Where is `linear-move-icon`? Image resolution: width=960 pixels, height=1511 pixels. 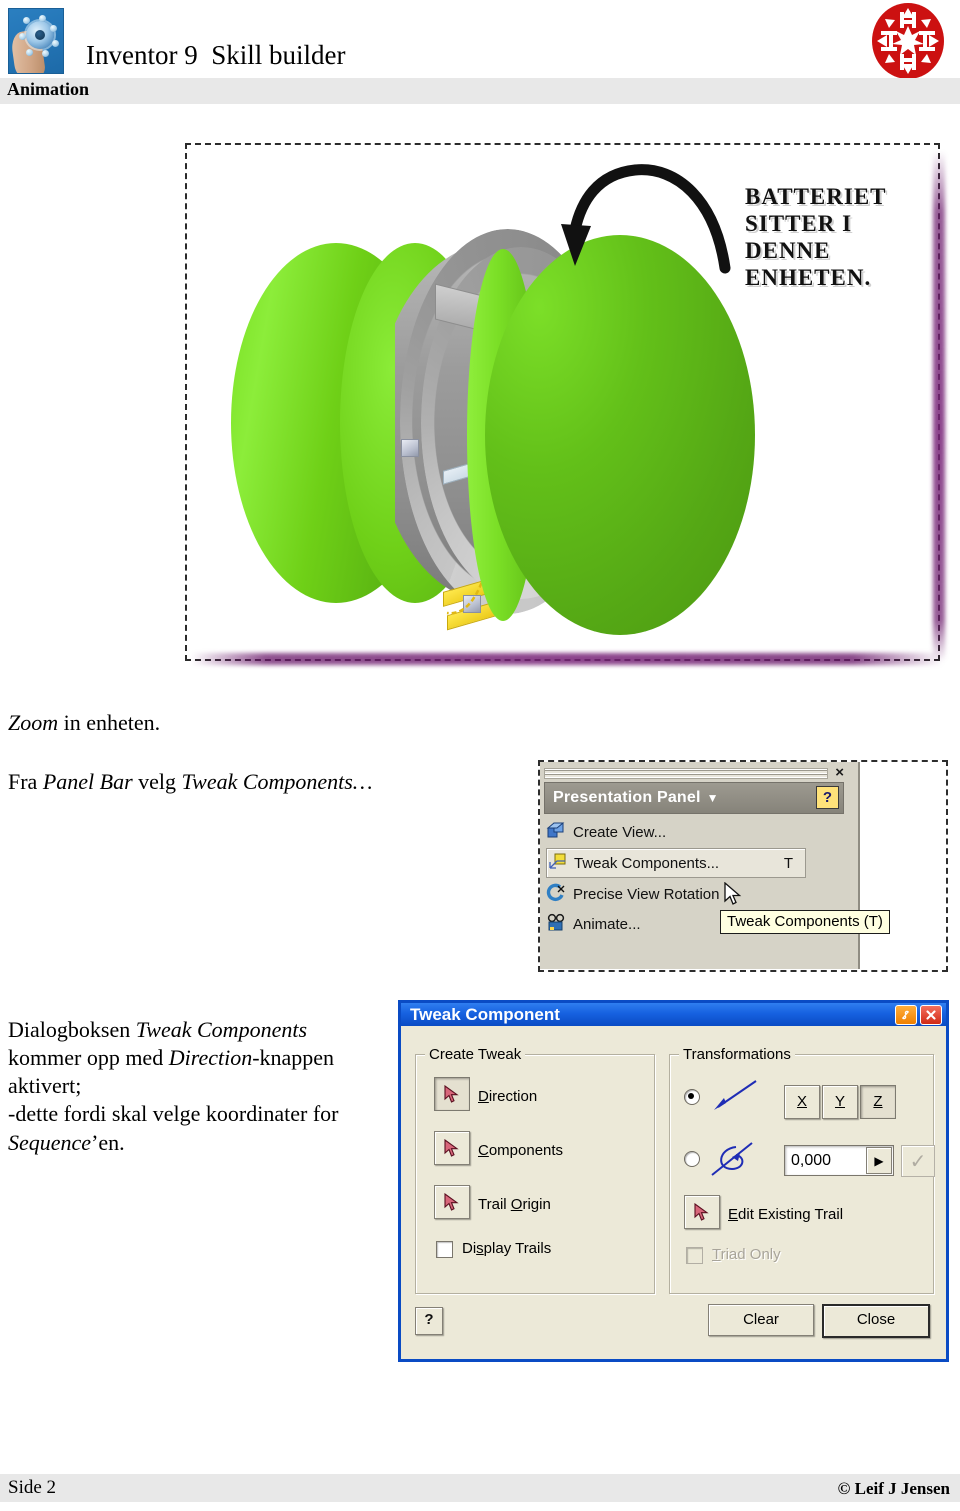 linear-move-icon is located at coordinates (735, 1095).